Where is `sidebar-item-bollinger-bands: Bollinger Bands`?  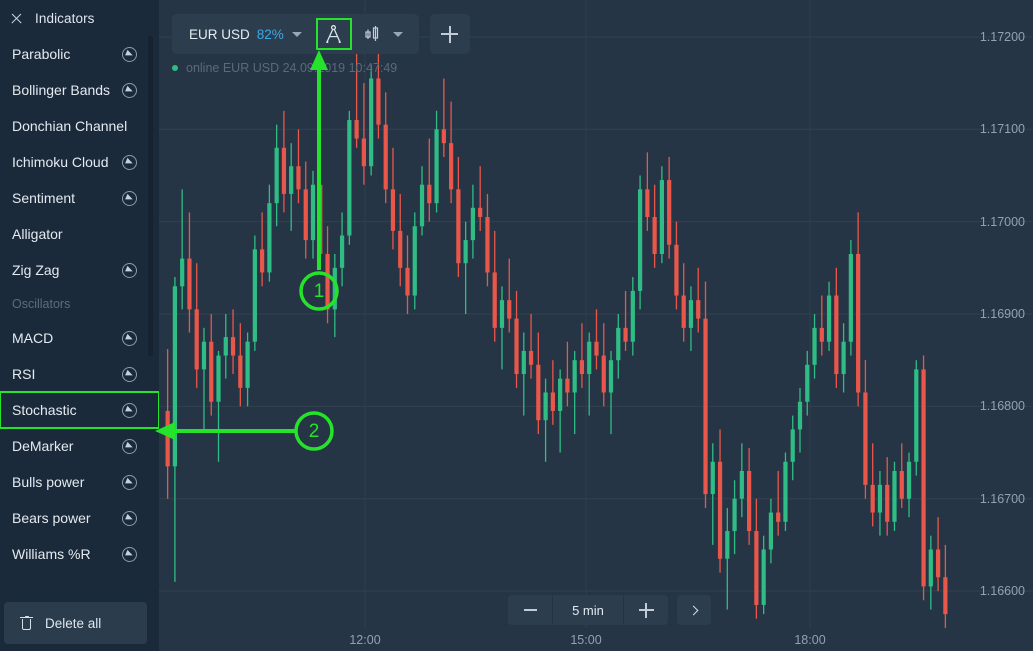
sidebar-item-bollinger-bands: Bollinger Bands is located at coordinates (79, 90).